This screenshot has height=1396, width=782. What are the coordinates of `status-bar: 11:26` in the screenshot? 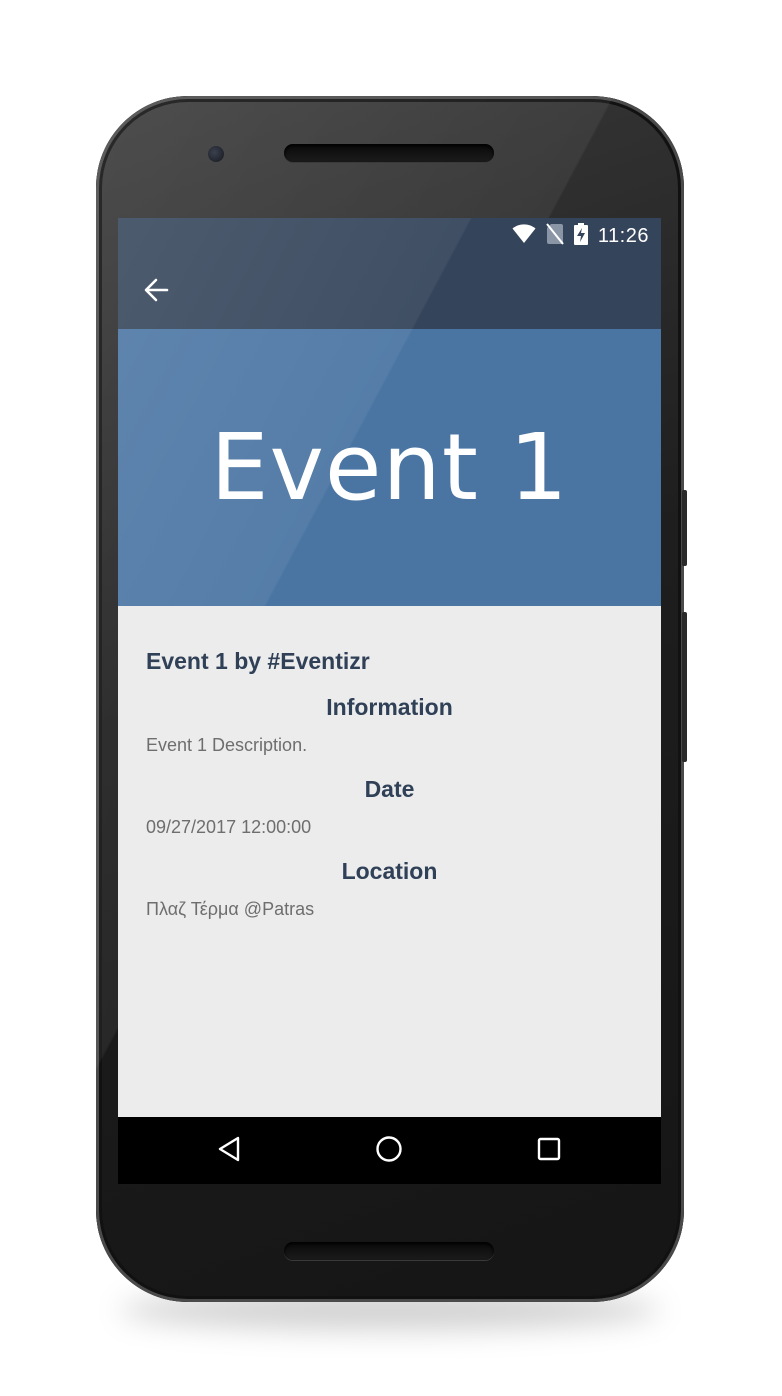 It's located at (389, 236).